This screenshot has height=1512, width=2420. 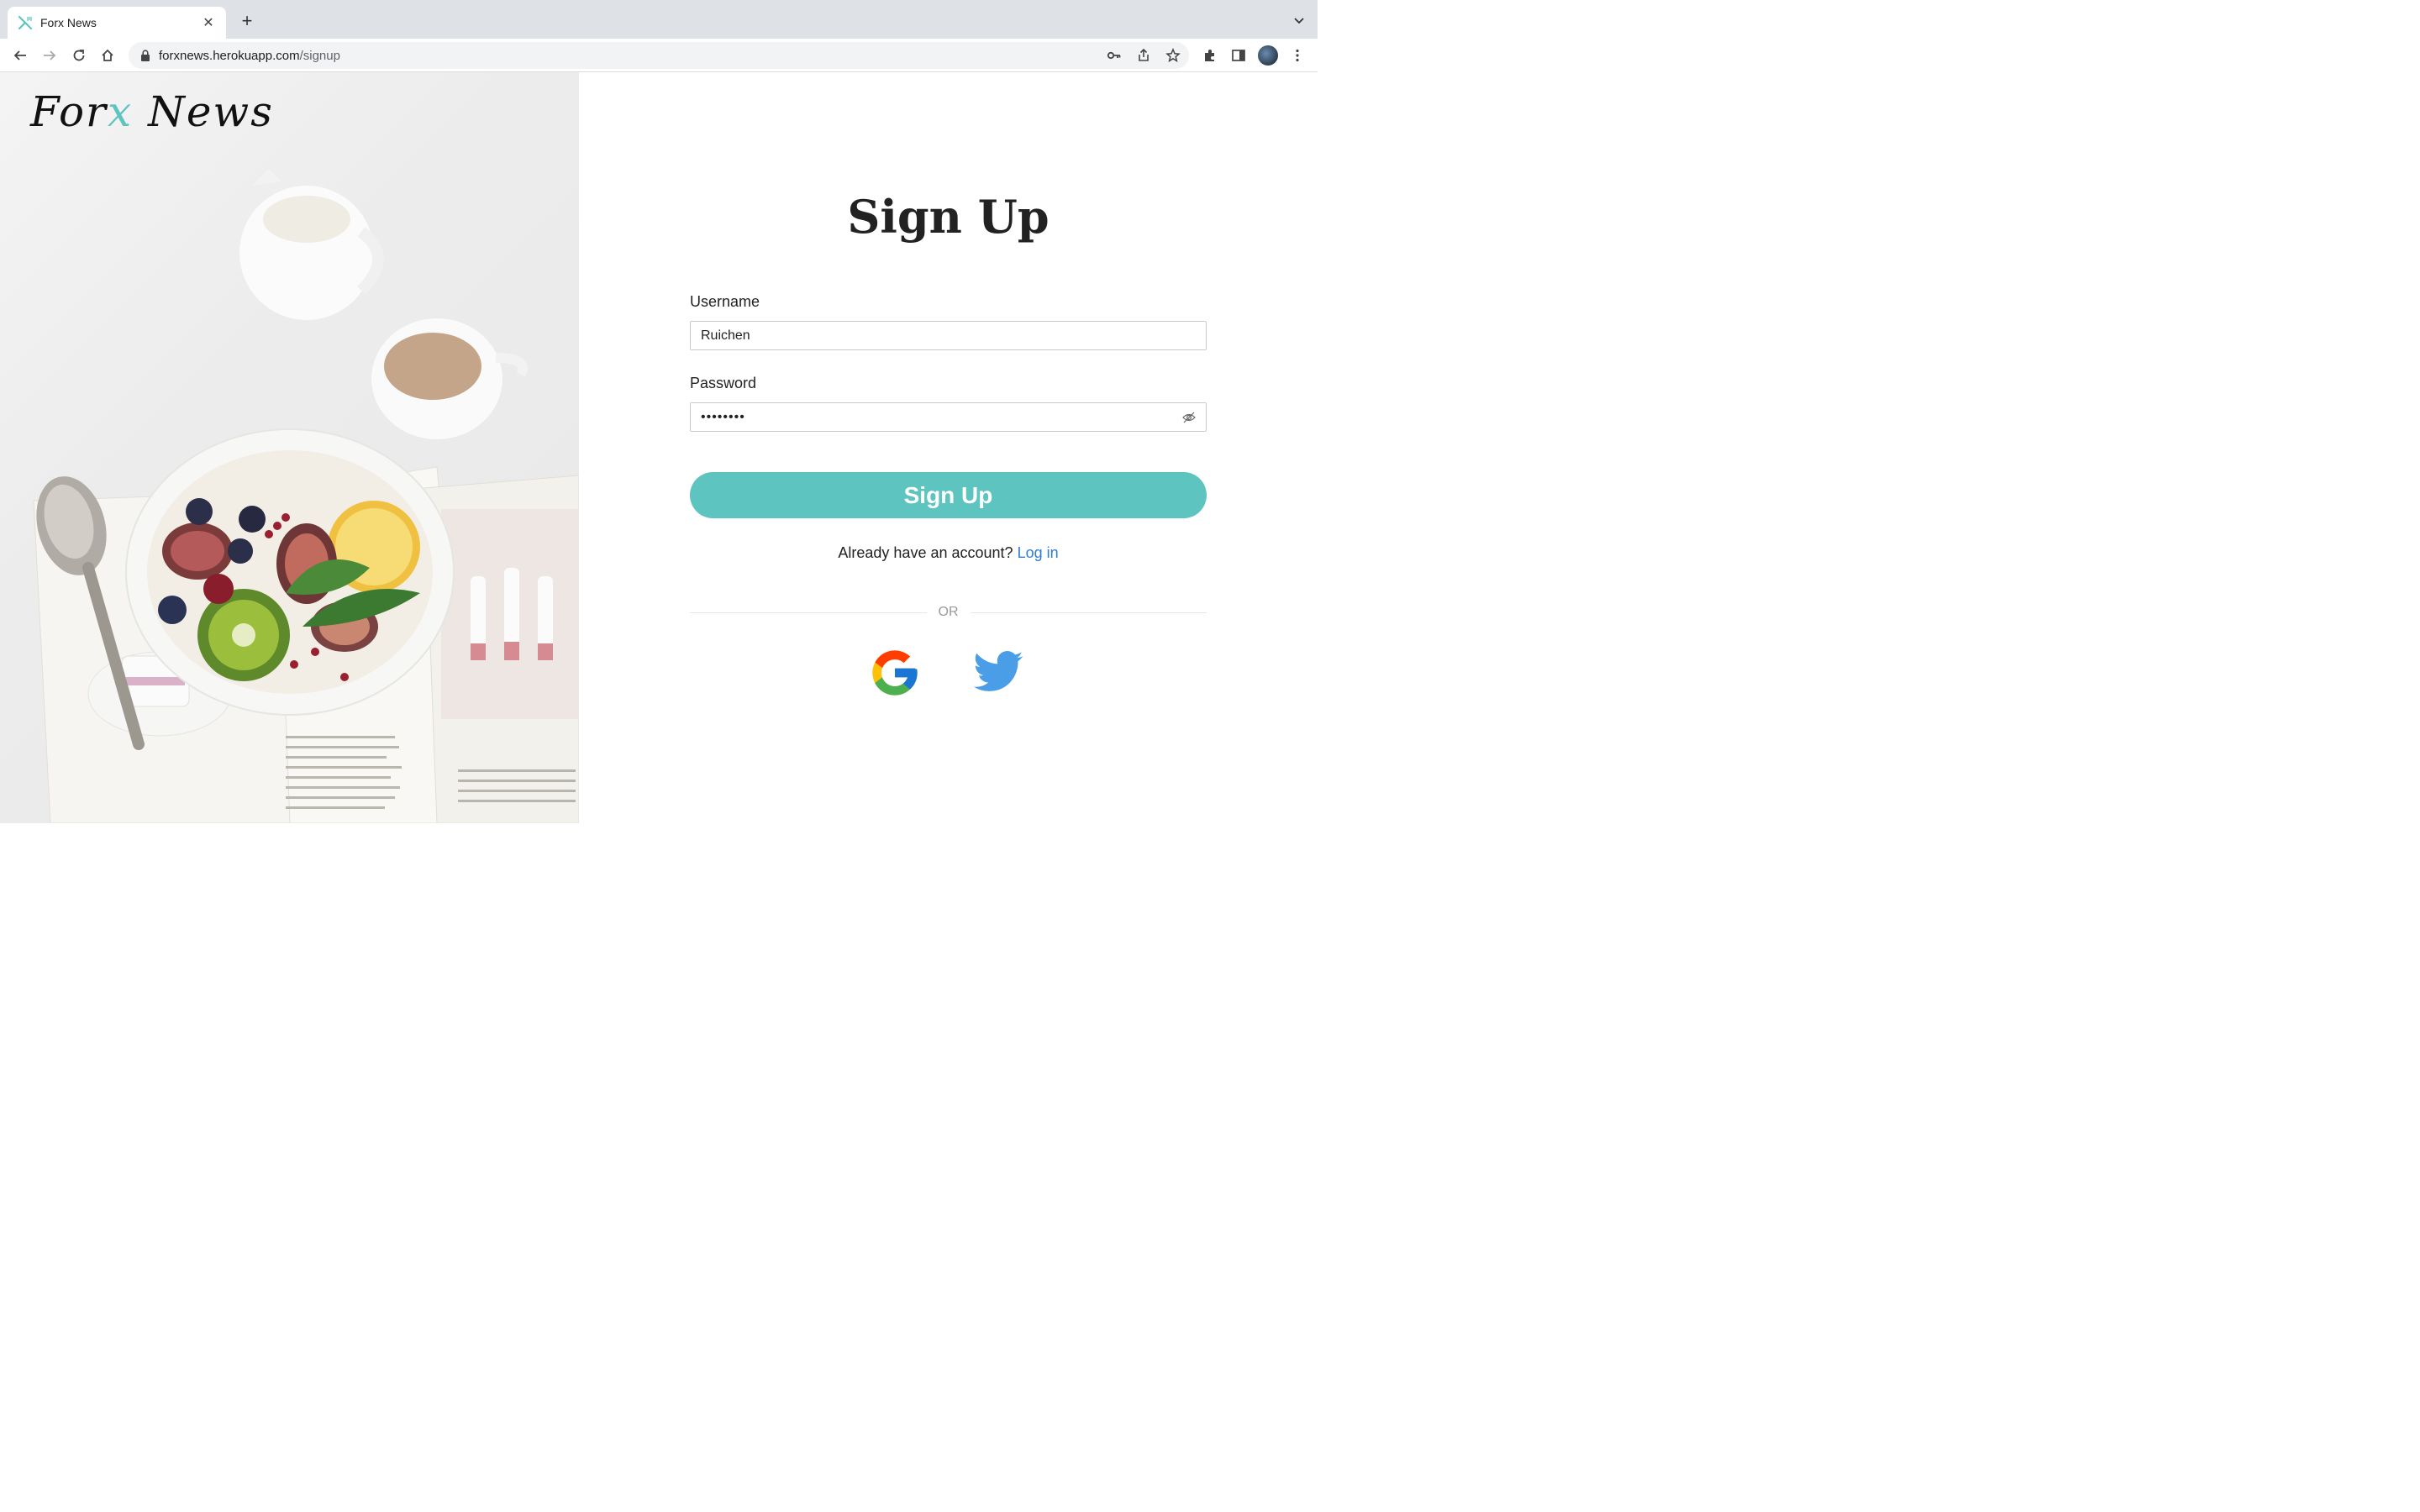 I want to click on url-path: /signup, so click(x=319, y=55).